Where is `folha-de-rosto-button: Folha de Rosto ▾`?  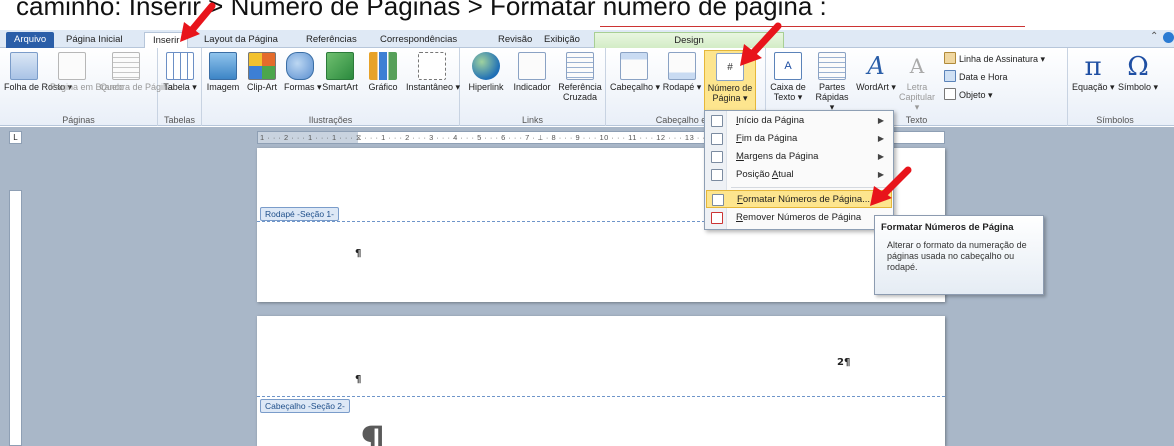
folha-de-rosto-button: Folha de Rosto ▾ is located at coordinates (38, 72).